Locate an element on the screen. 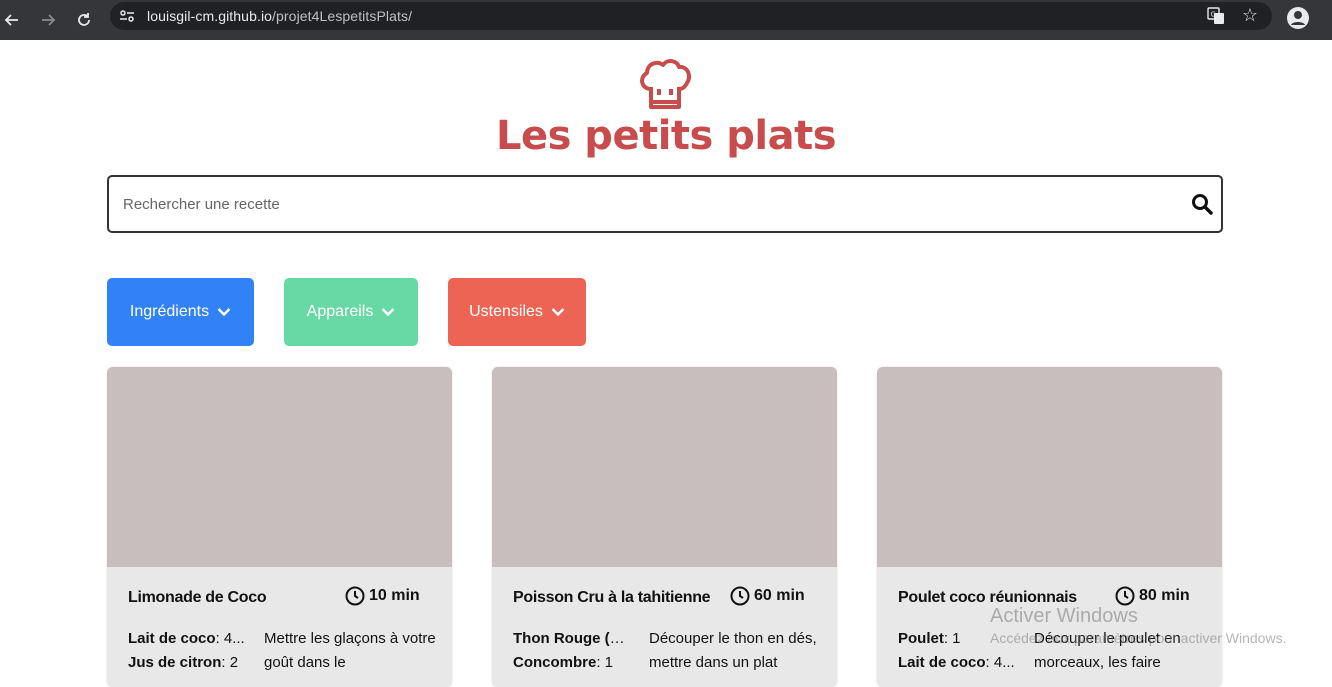 Image resolution: width=1332 pixels, height=687 pixels. ingredient-list: Thon Rouge (o... Concombre: 1 is located at coordinates (572, 651).